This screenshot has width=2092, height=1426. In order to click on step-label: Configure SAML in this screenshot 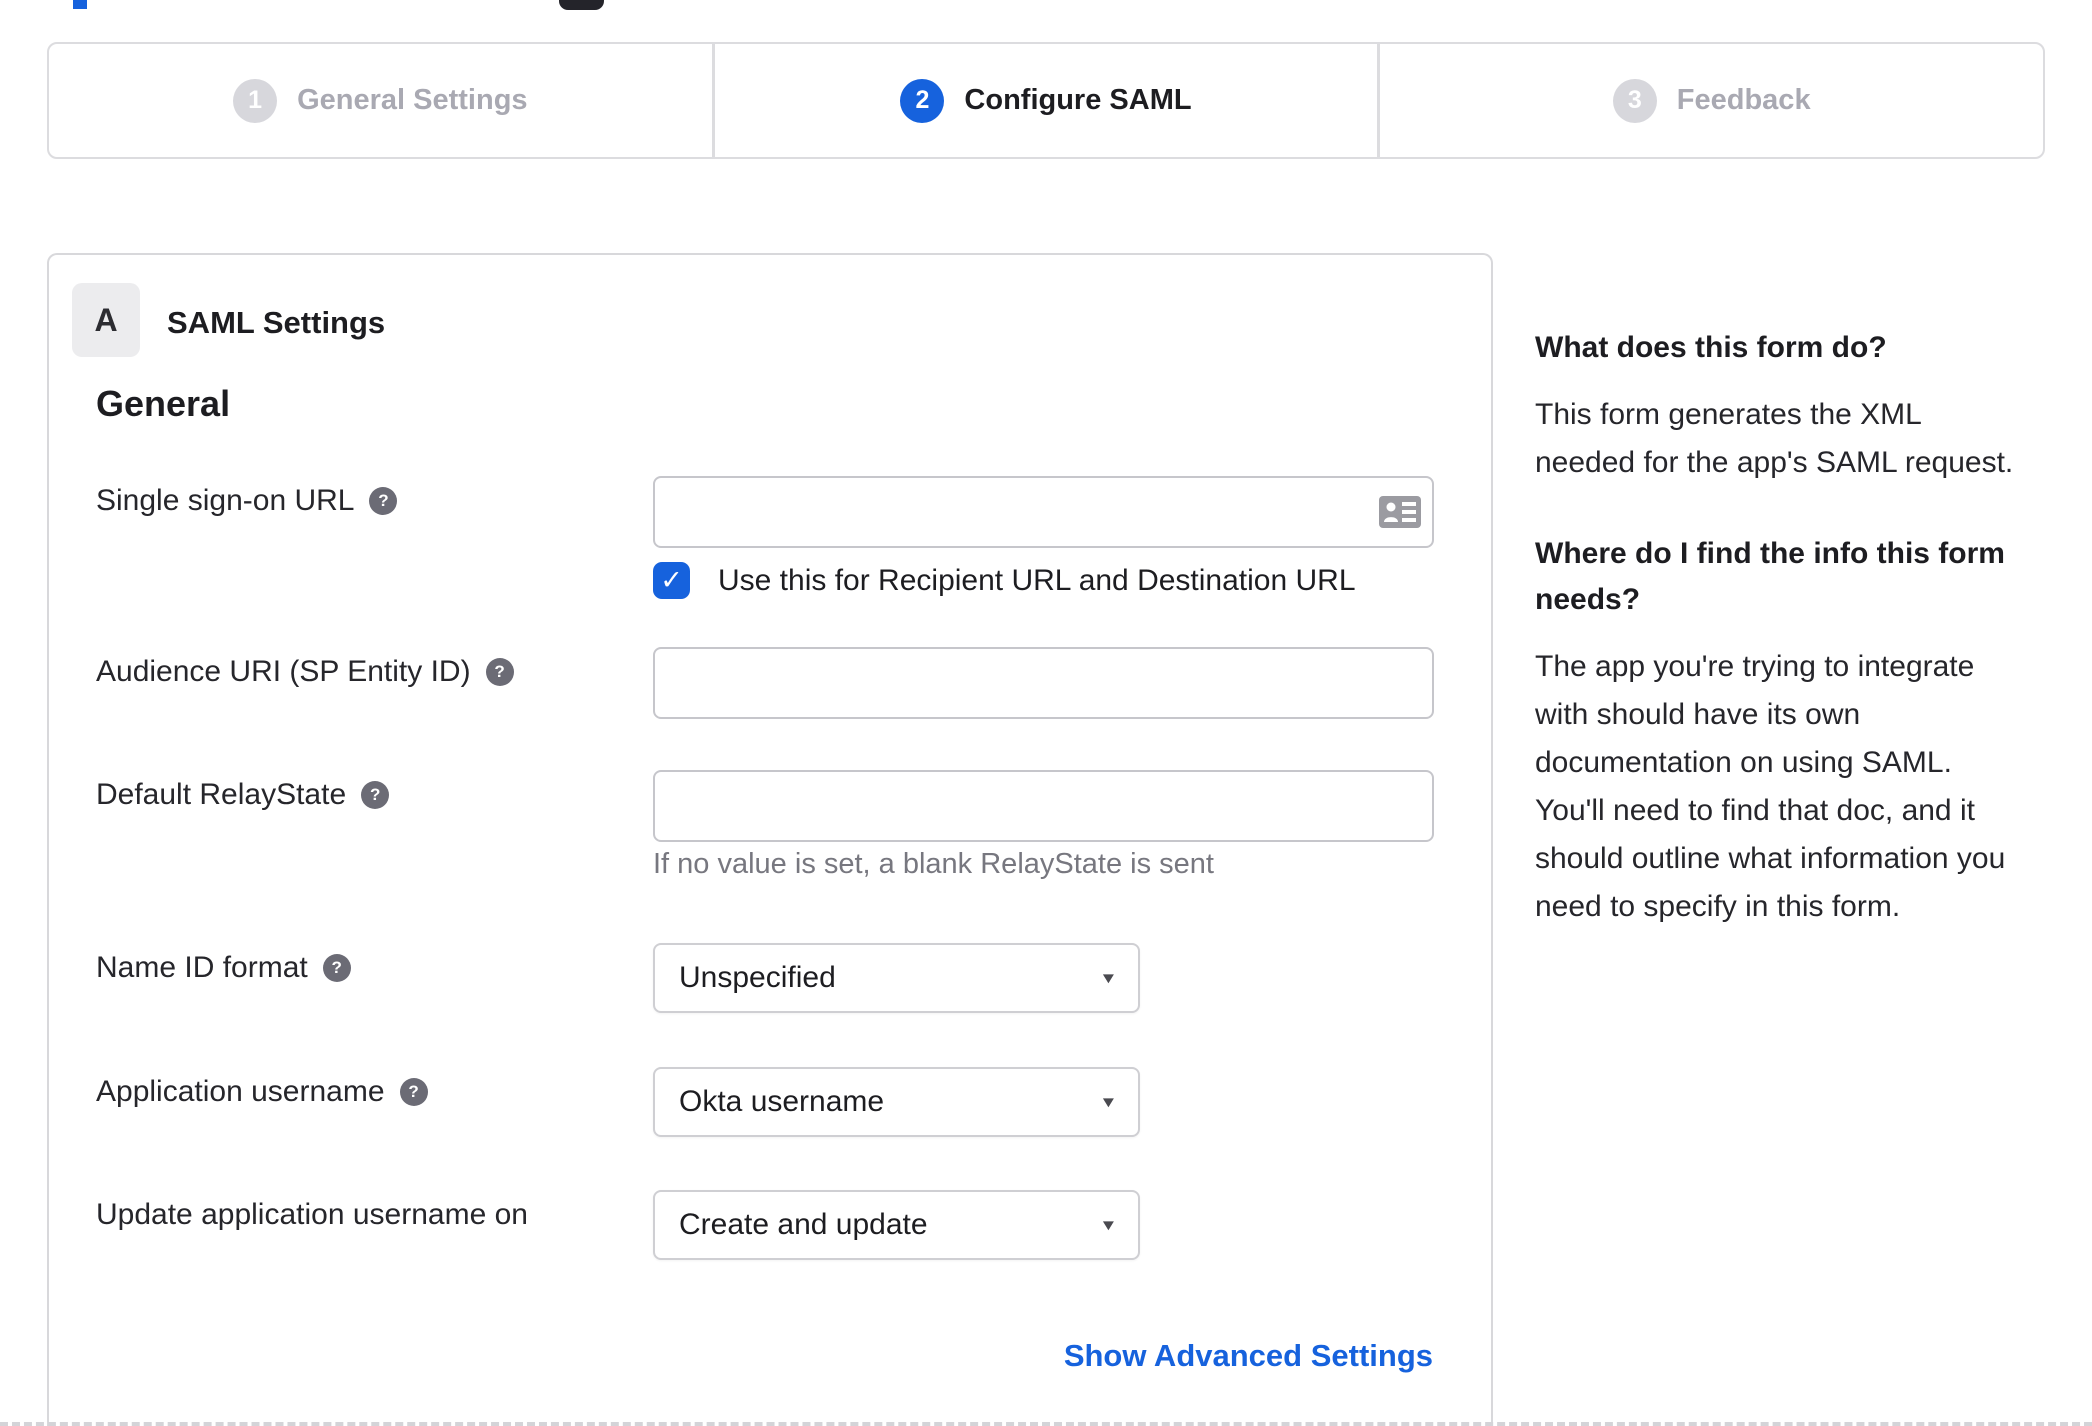, I will do `click(1078, 100)`.